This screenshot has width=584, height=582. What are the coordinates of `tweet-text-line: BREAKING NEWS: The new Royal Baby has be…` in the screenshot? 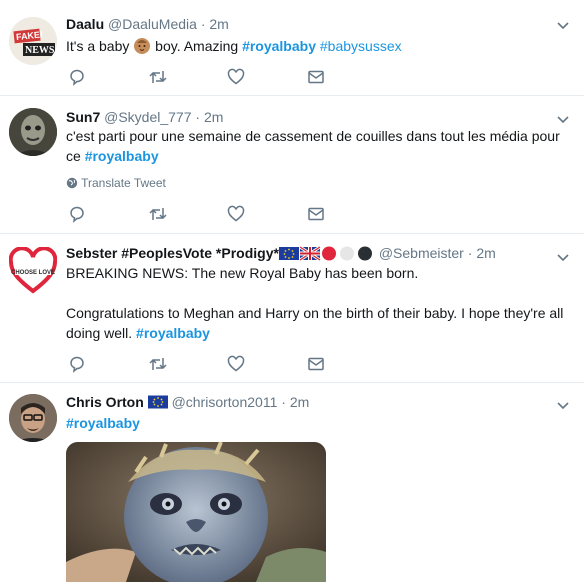 It's located at (242, 273).